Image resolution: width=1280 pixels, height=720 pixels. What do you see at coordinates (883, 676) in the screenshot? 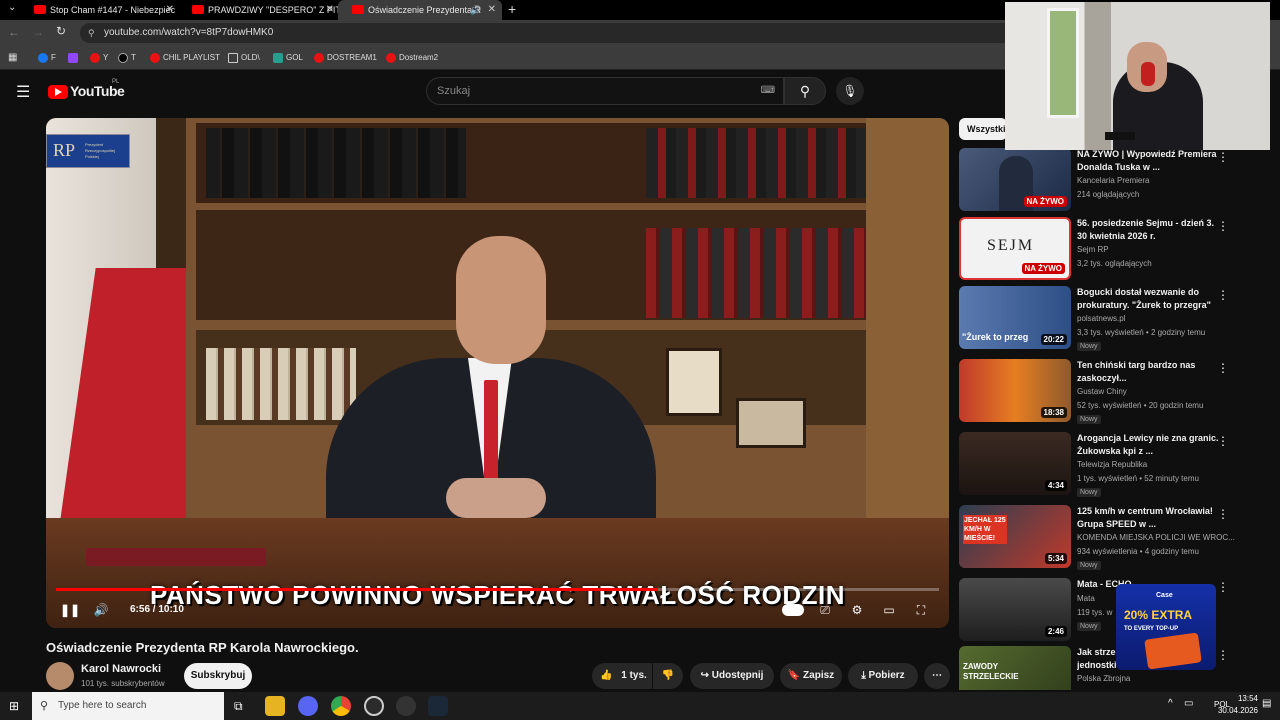
I see `download-button: ⤓ Pobierz` at bounding box center [883, 676].